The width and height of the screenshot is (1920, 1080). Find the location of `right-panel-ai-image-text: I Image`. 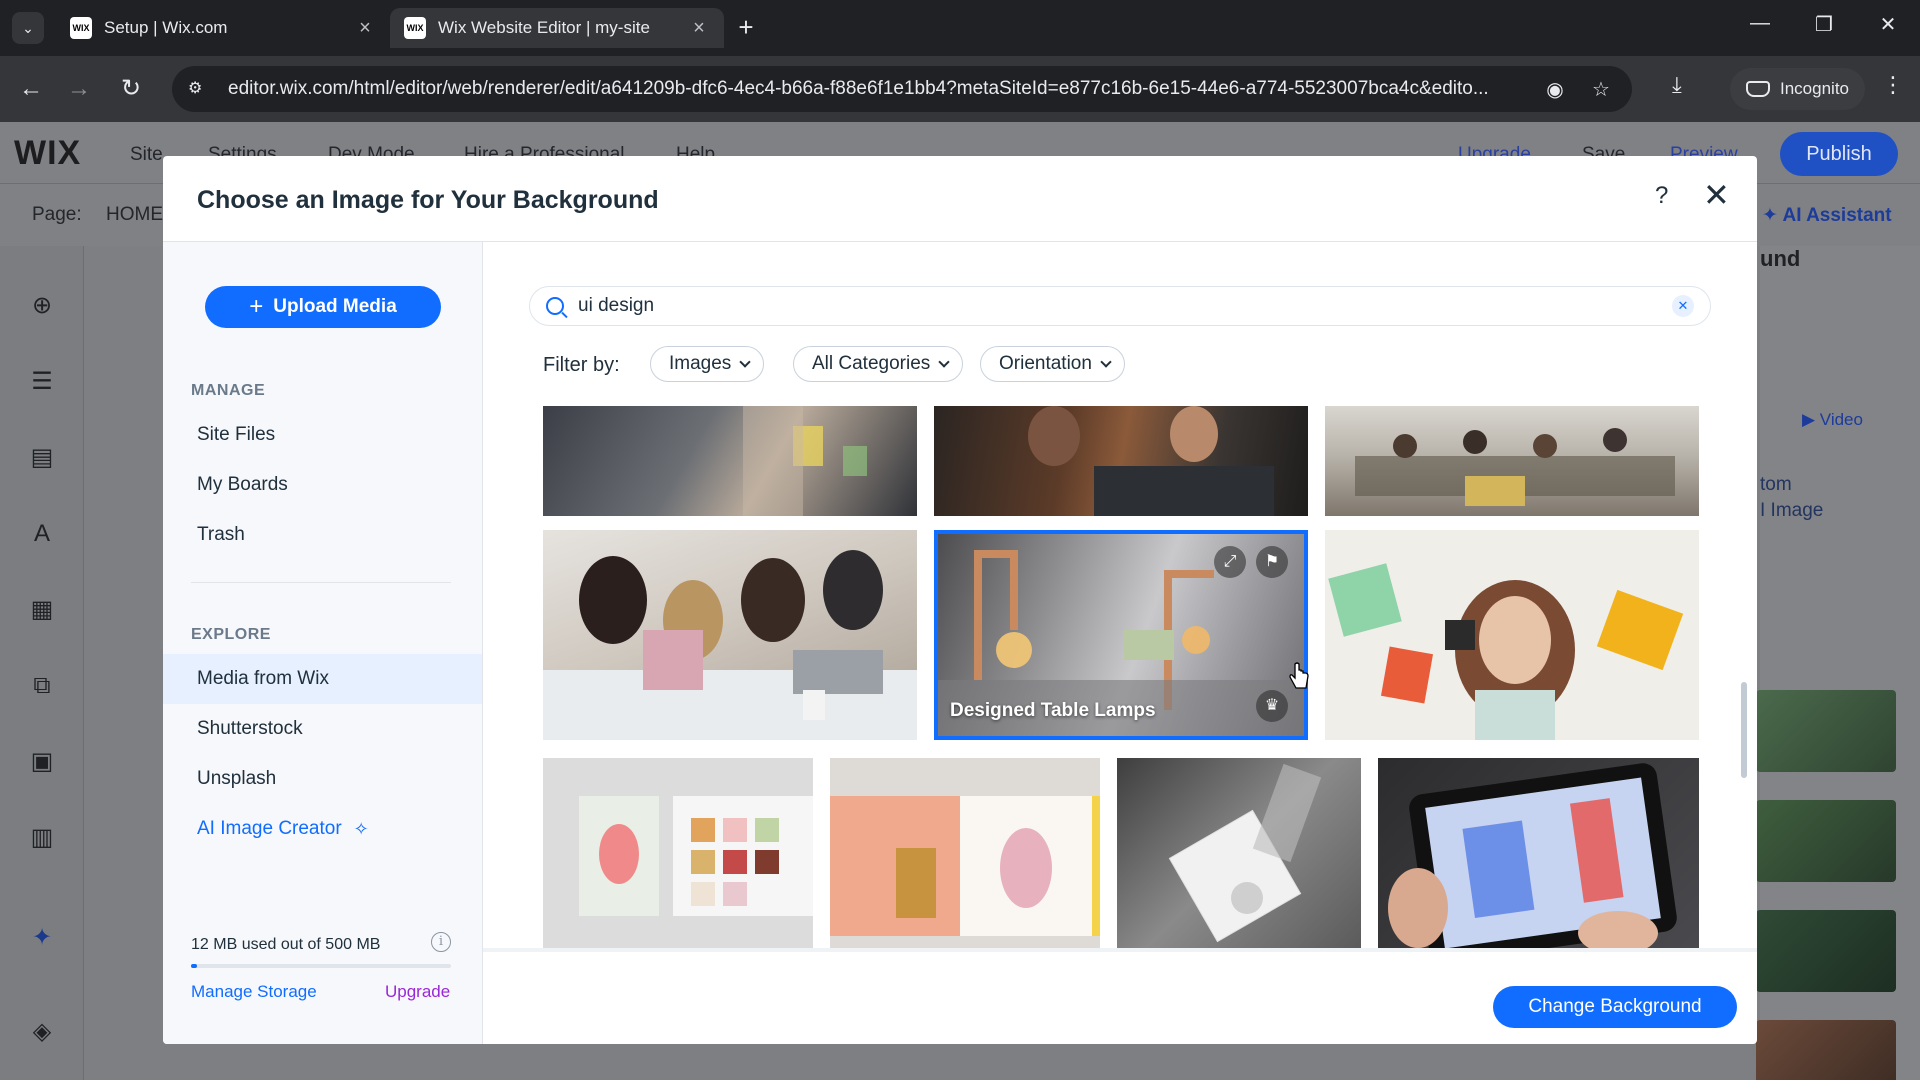

right-panel-ai-image-text: I Image is located at coordinates (1791, 511).